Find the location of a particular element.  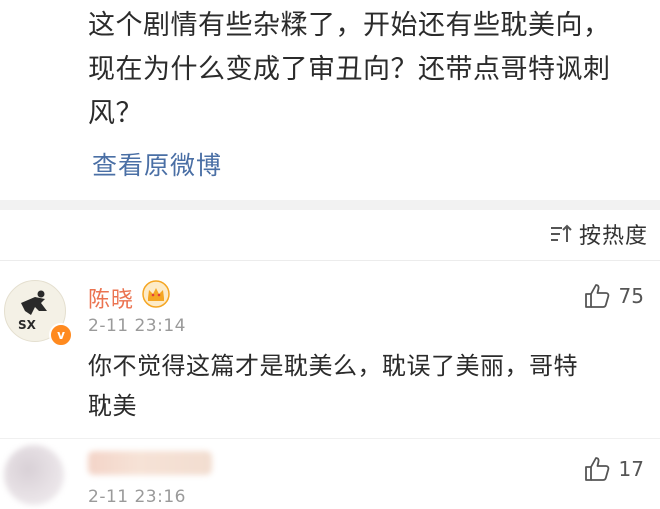

comment-text: 你不觉得这篇才是耽美么，耽误了美丽，哥特 耽美 is located at coordinates (363, 386).